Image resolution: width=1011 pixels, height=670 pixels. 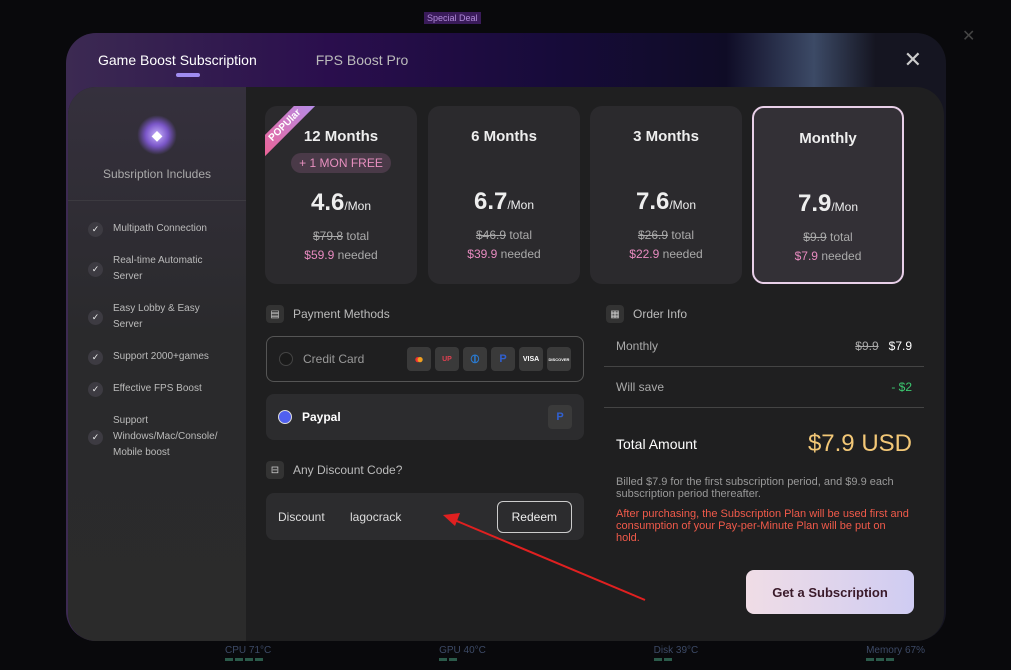 I want to click on disk-status: Disk 39°C, so click(x=675, y=657).